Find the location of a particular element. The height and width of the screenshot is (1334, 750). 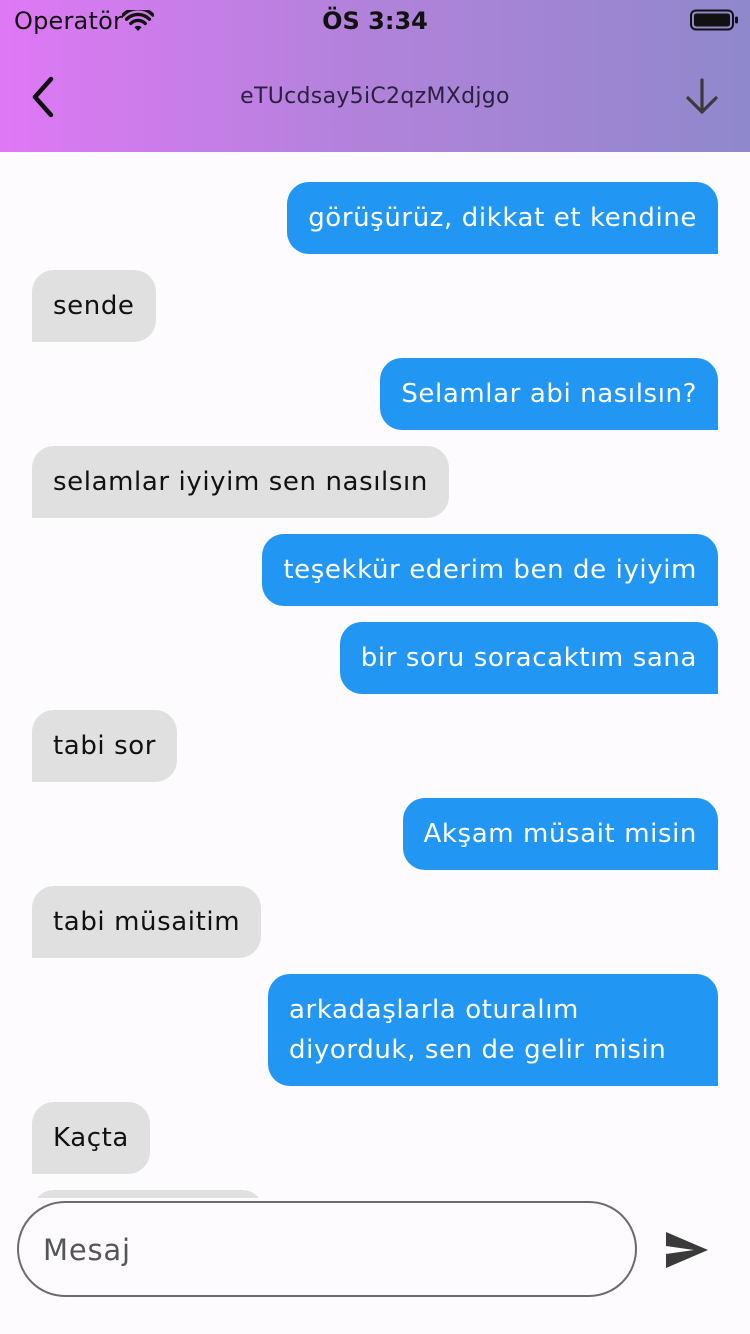

message-input is located at coordinates (328, 1250).